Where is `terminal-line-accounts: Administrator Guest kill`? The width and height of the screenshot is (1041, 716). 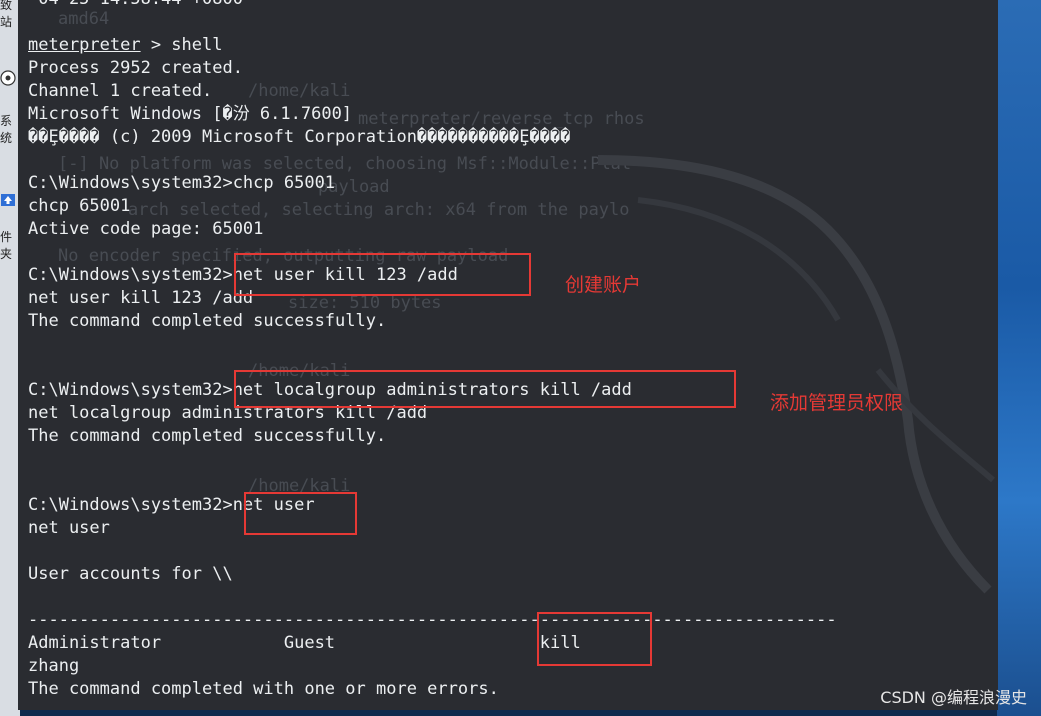
terminal-line-accounts: Administrator Guest kill is located at coordinates (304, 643).